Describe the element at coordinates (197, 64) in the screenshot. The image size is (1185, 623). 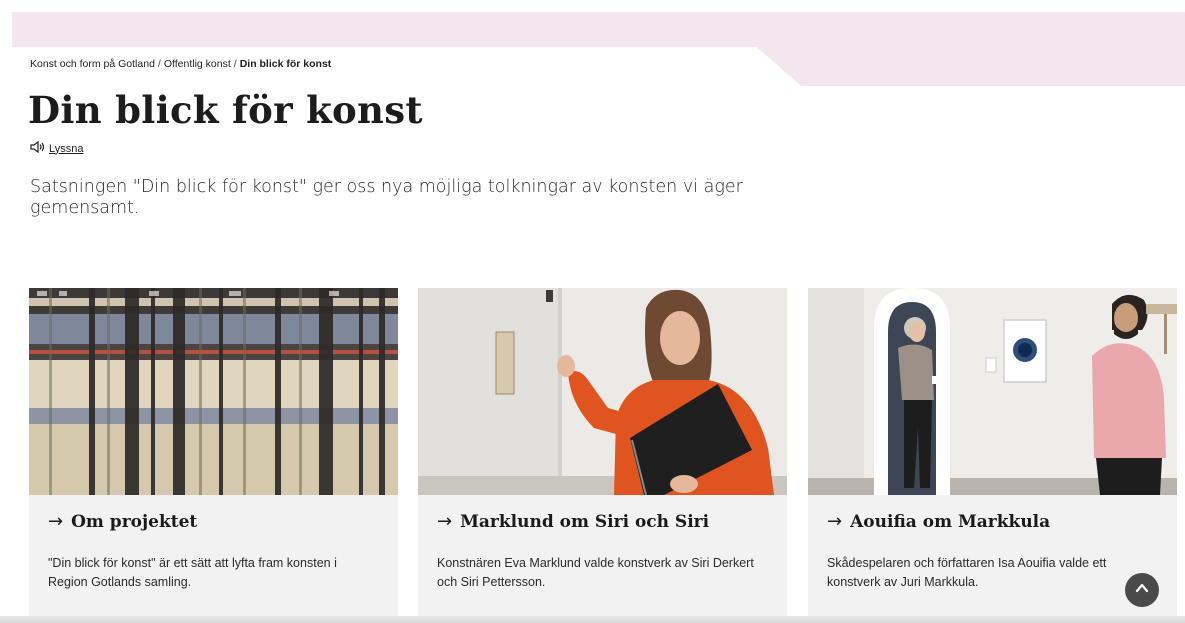
I see `breadcrumb-link-offentlig-konst: Offentlig konst` at that location.